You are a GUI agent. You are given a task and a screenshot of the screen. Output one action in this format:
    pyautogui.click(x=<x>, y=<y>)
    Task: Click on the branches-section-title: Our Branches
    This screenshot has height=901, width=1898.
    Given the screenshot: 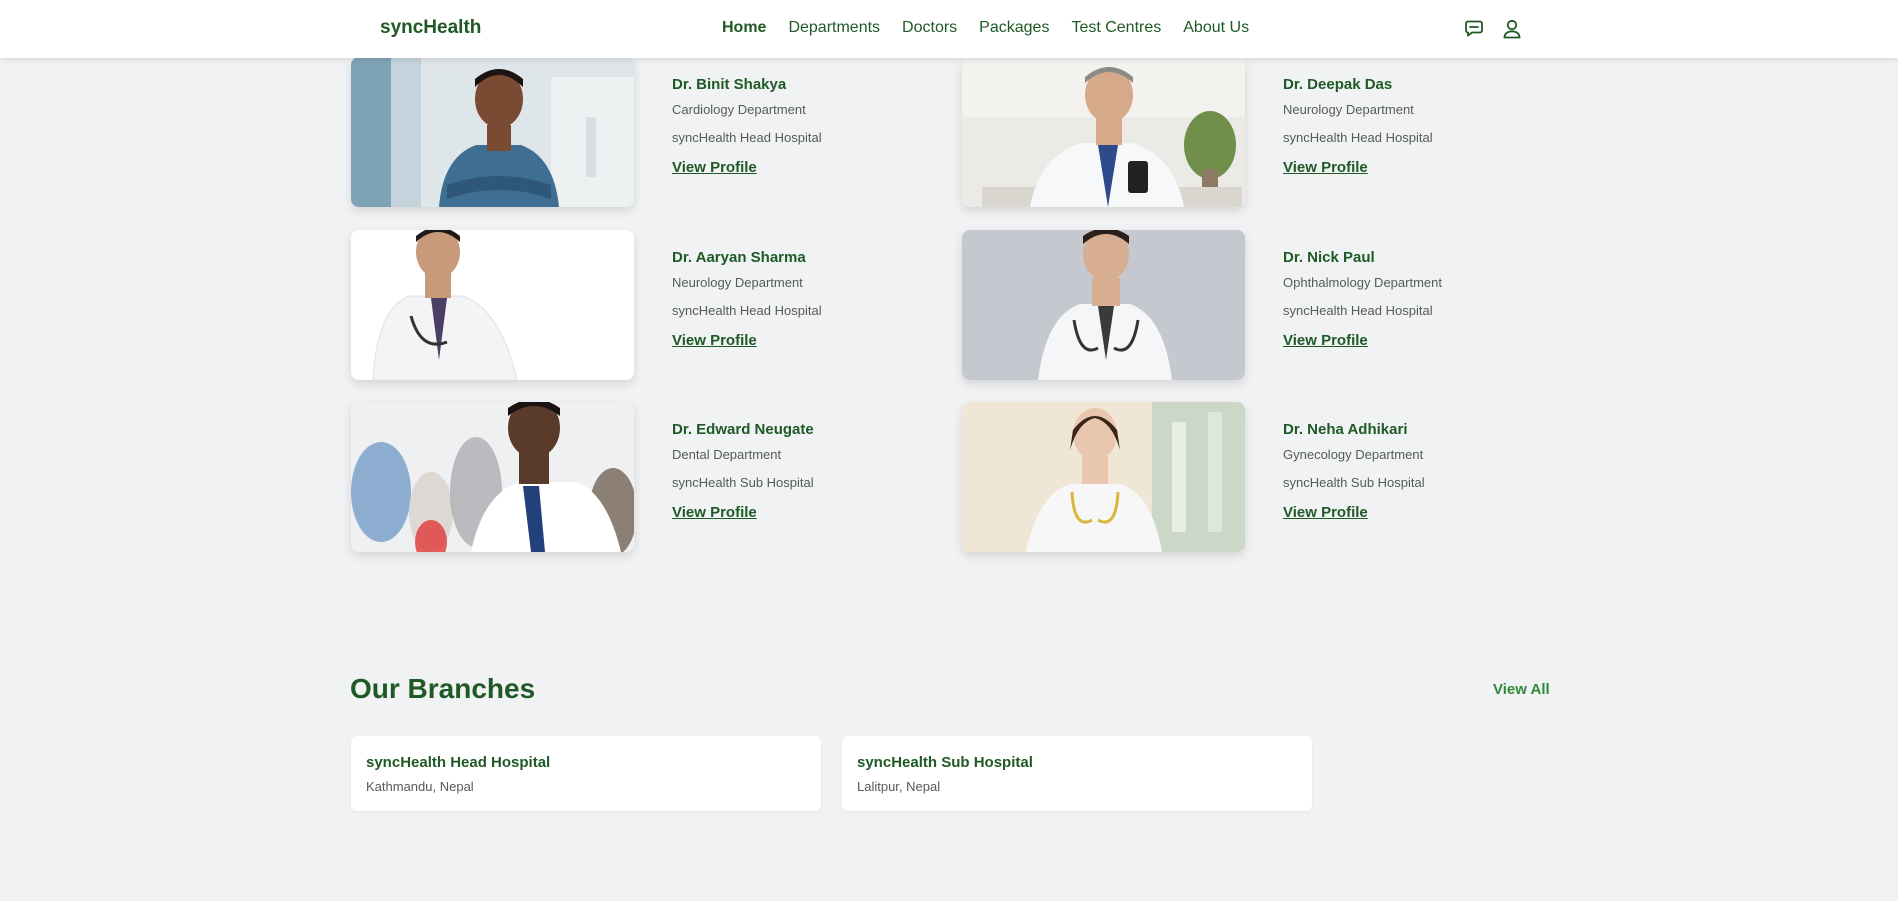 What is the action you would take?
    pyautogui.click(x=443, y=688)
    